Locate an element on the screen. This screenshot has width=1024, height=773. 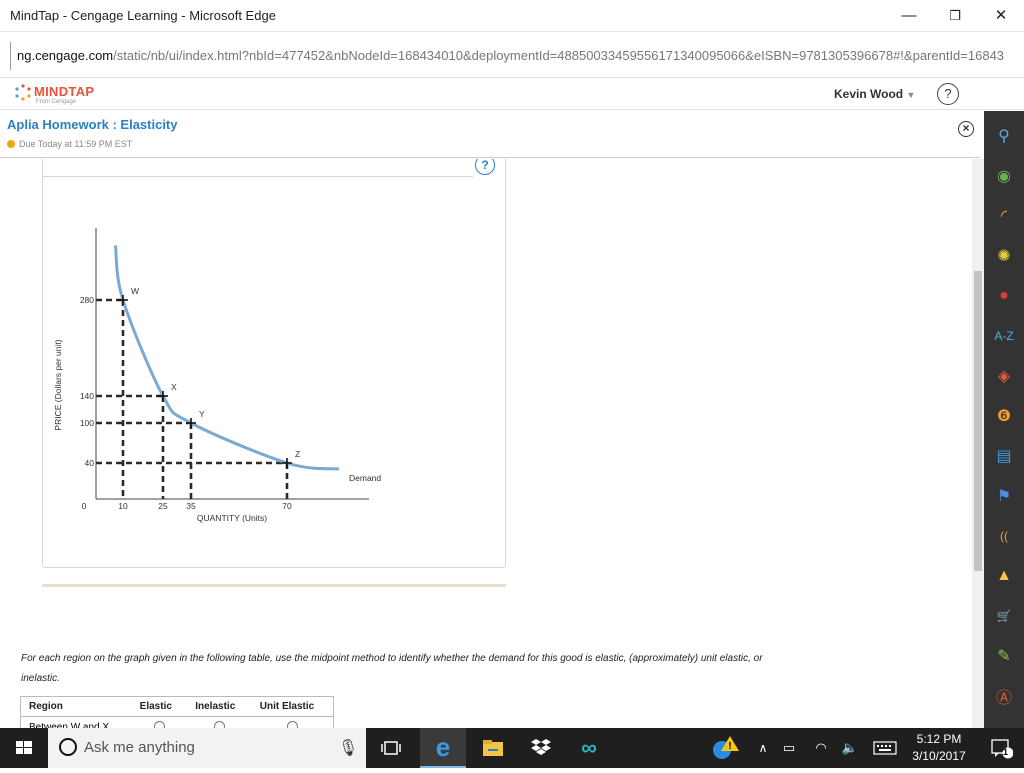
x-tick-label: 70 is located at coordinates (287, 506).